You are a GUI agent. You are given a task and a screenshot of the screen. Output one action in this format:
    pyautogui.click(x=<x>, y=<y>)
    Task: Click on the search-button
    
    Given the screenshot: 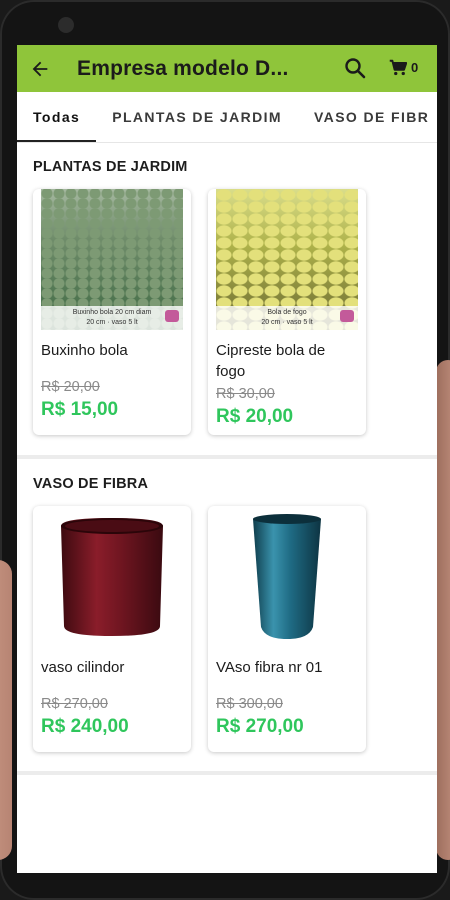 What is the action you would take?
    pyautogui.click(x=355, y=68)
    